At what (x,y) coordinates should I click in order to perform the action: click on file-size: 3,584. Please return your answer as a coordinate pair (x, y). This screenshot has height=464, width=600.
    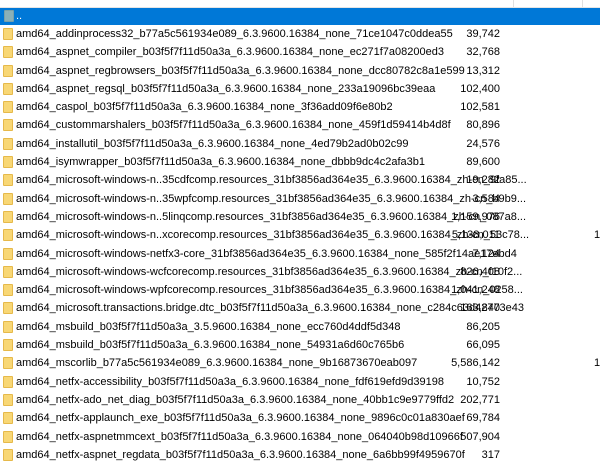
    Looking at the image, I should click on (486, 198).